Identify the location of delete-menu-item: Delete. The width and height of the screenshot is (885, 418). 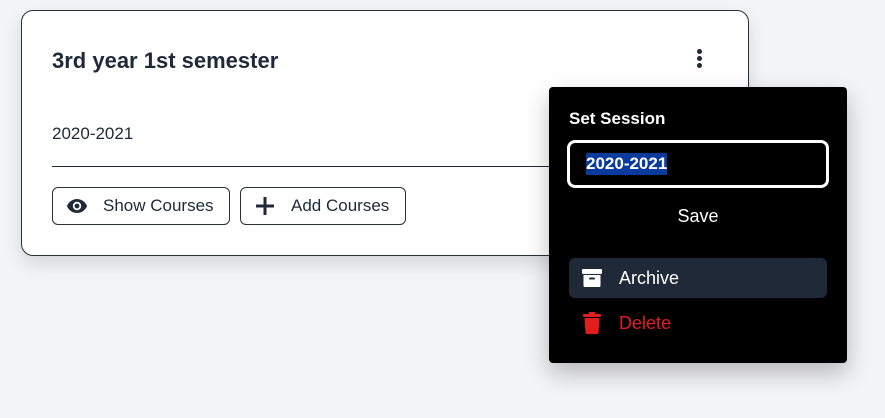
(698, 323).